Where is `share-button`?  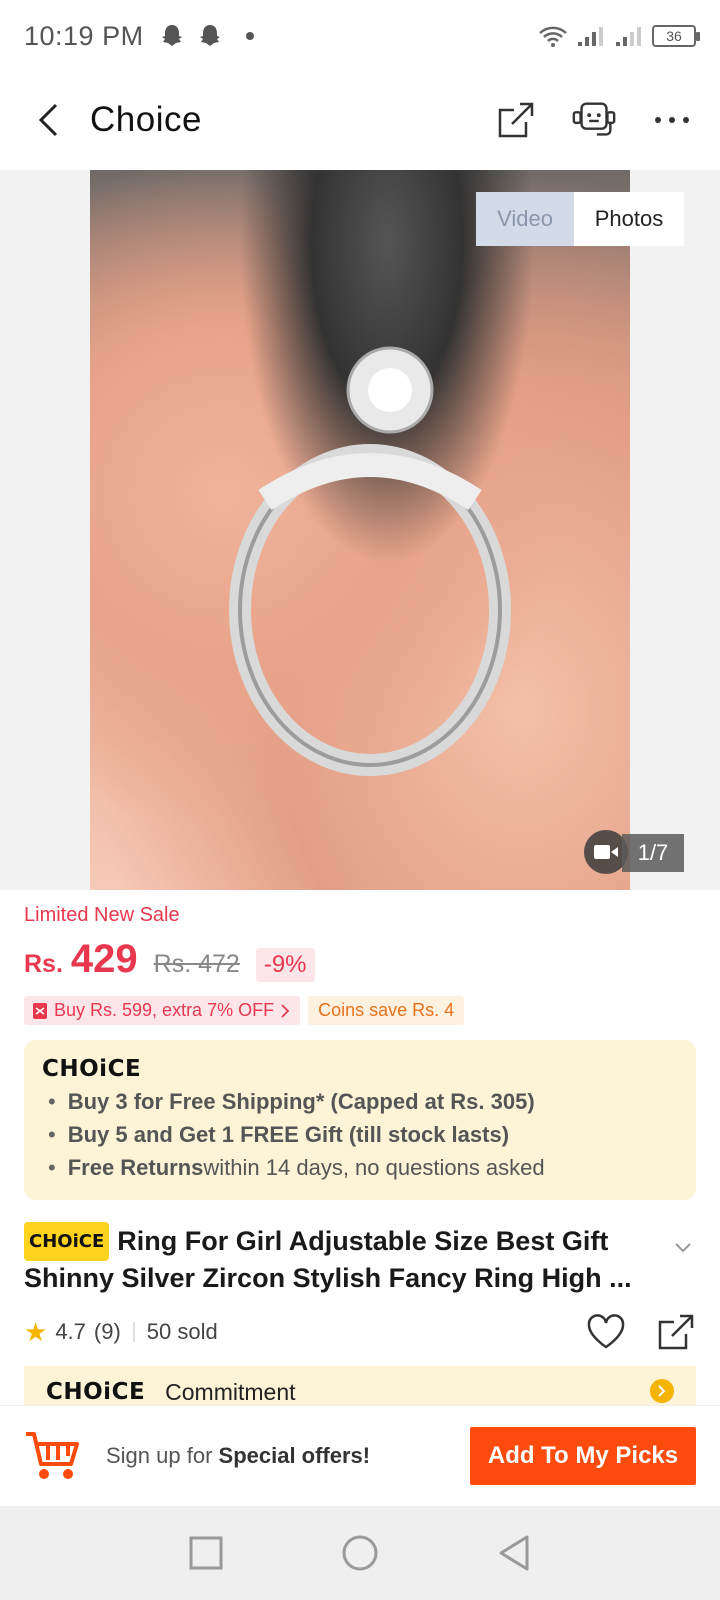 share-button is located at coordinates (516, 120).